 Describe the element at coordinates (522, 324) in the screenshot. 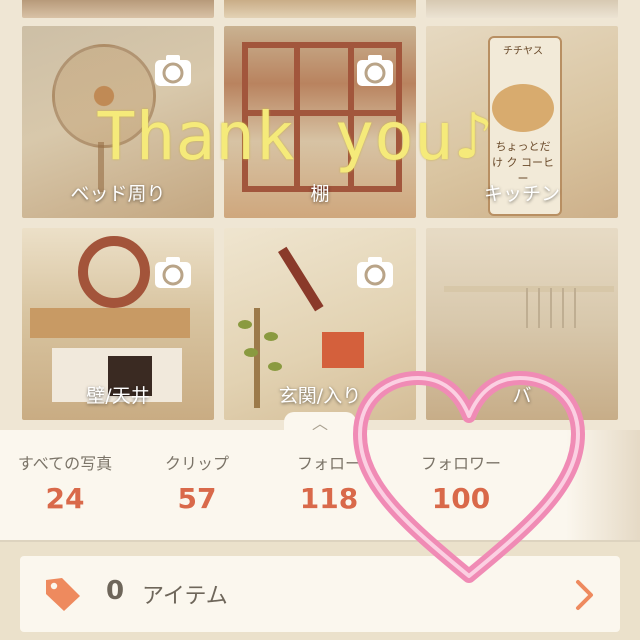

I see `album-tile-bath: バ` at that location.